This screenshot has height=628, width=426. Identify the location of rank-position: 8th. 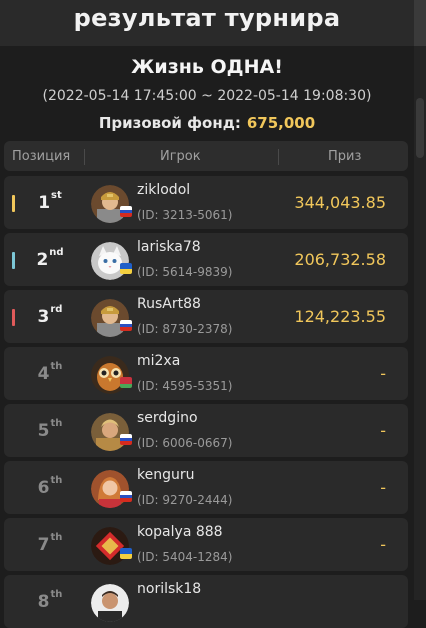
(50, 600).